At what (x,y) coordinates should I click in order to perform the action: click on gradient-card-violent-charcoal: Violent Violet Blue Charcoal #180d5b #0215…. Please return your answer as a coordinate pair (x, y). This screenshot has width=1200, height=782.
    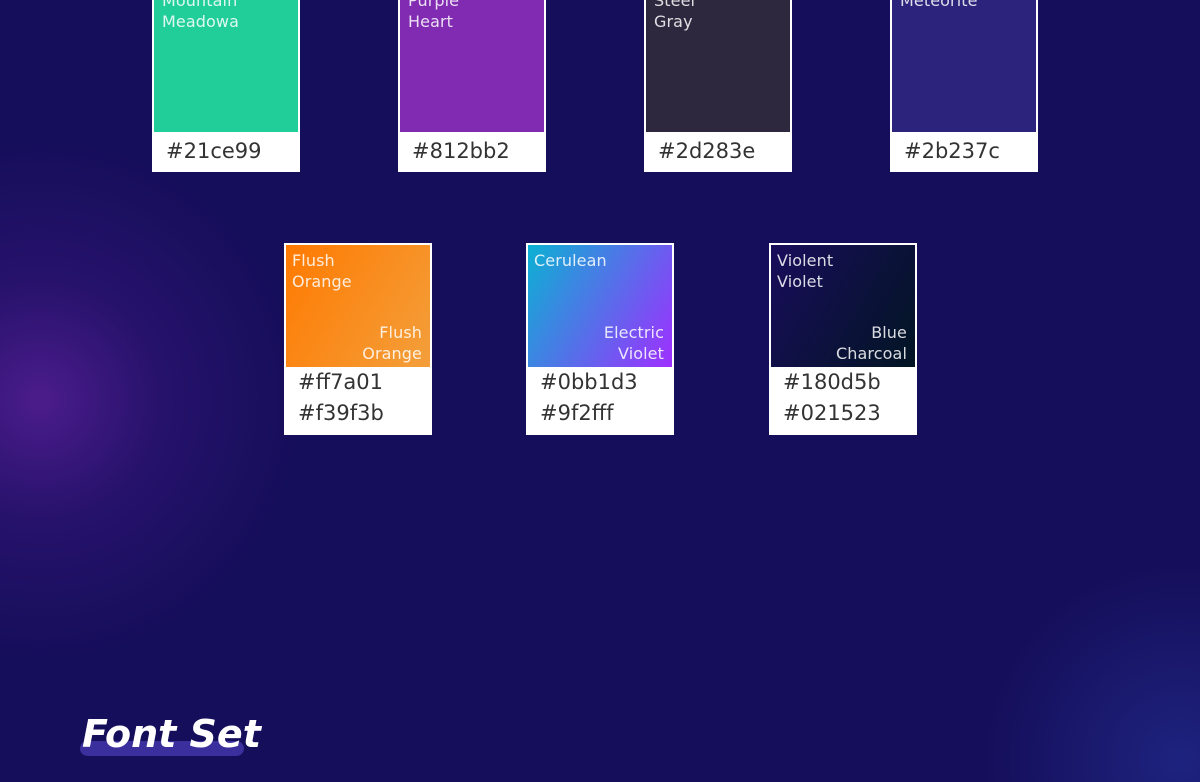
    Looking at the image, I should click on (843, 339).